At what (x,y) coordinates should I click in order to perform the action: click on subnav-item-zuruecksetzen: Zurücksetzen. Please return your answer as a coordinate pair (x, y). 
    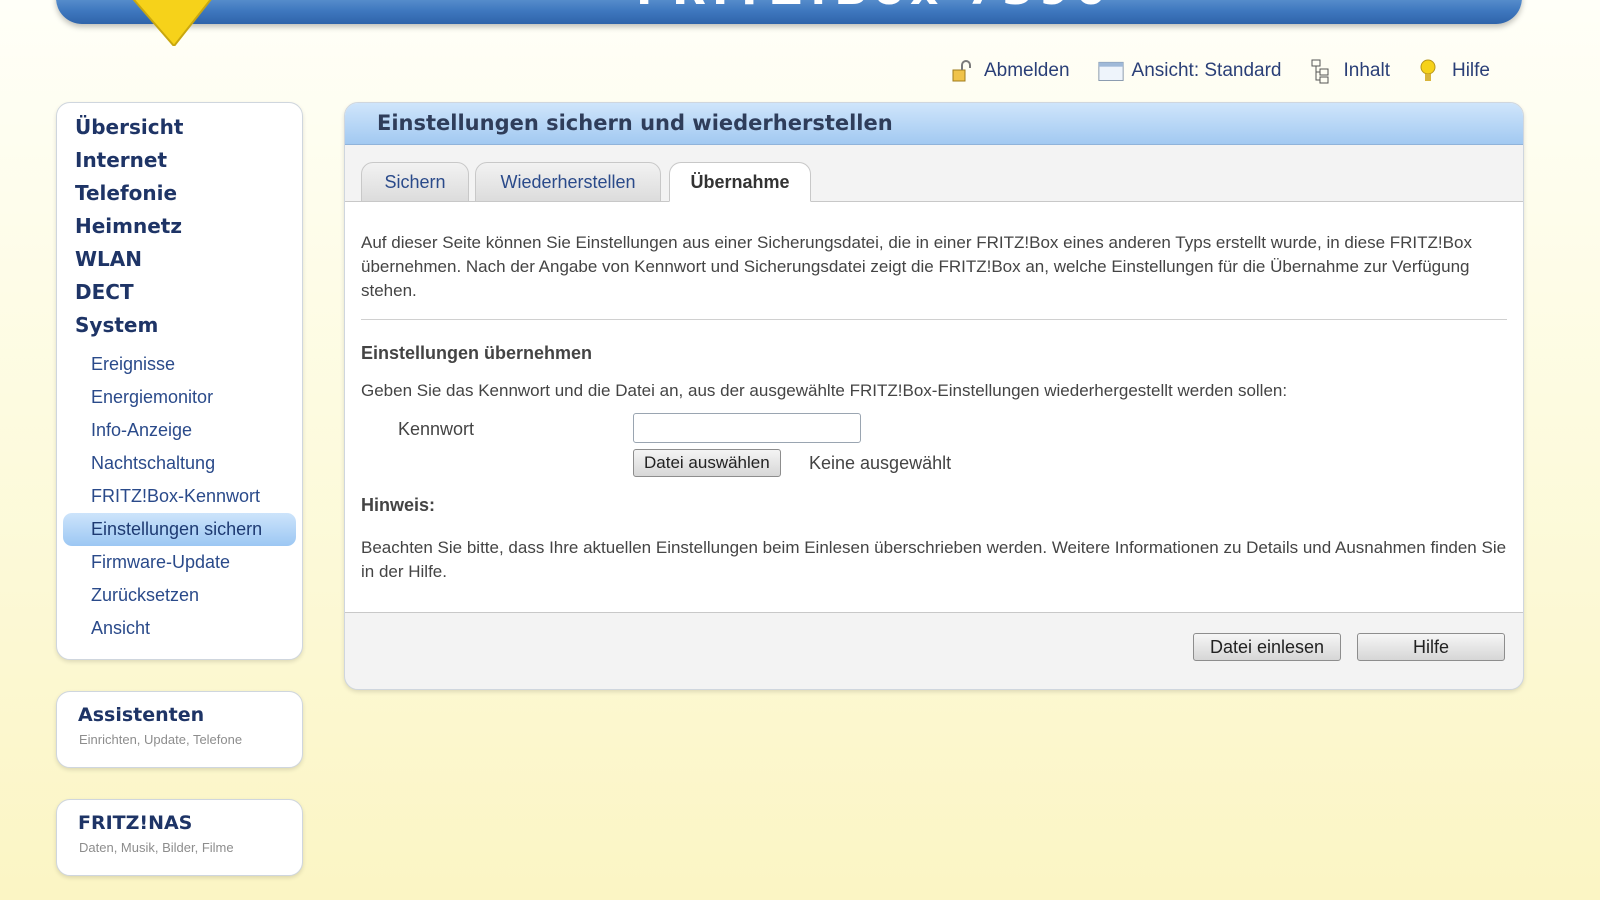
    Looking at the image, I should click on (196, 595).